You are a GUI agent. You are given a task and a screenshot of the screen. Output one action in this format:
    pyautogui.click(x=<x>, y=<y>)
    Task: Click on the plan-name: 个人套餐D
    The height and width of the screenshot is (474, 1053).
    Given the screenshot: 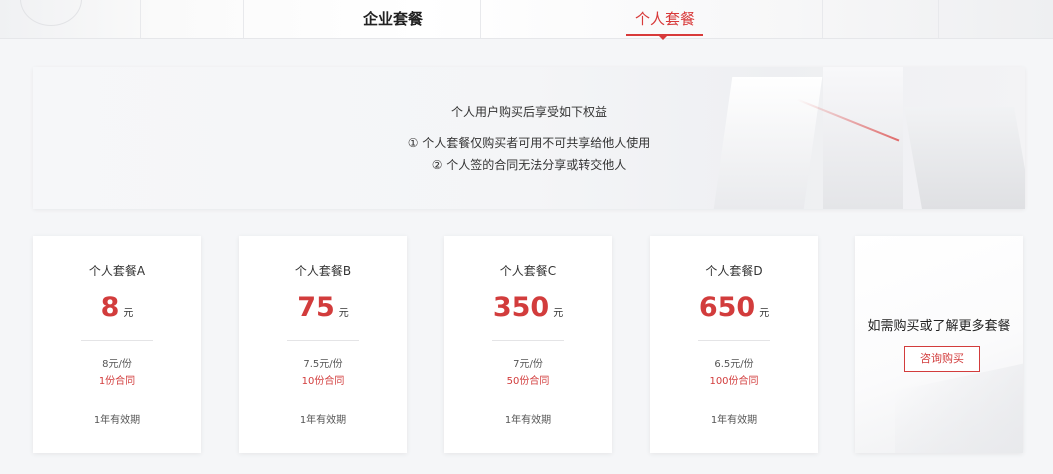 What is the action you would take?
    pyautogui.click(x=734, y=271)
    